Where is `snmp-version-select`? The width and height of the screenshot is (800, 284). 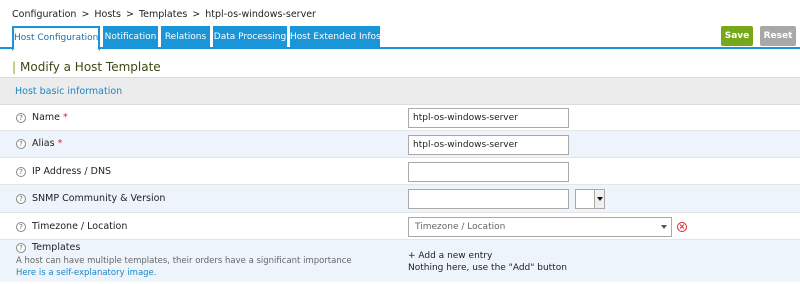 snmp-version-select is located at coordinates (590, 199).